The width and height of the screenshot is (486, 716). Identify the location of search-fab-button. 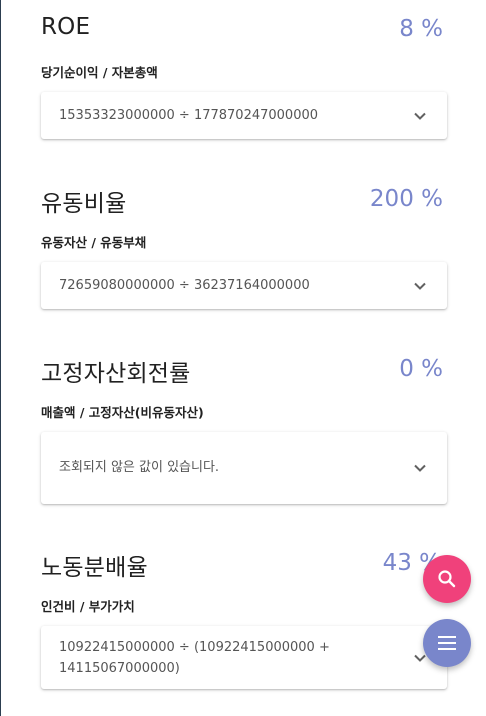
(447, 579).